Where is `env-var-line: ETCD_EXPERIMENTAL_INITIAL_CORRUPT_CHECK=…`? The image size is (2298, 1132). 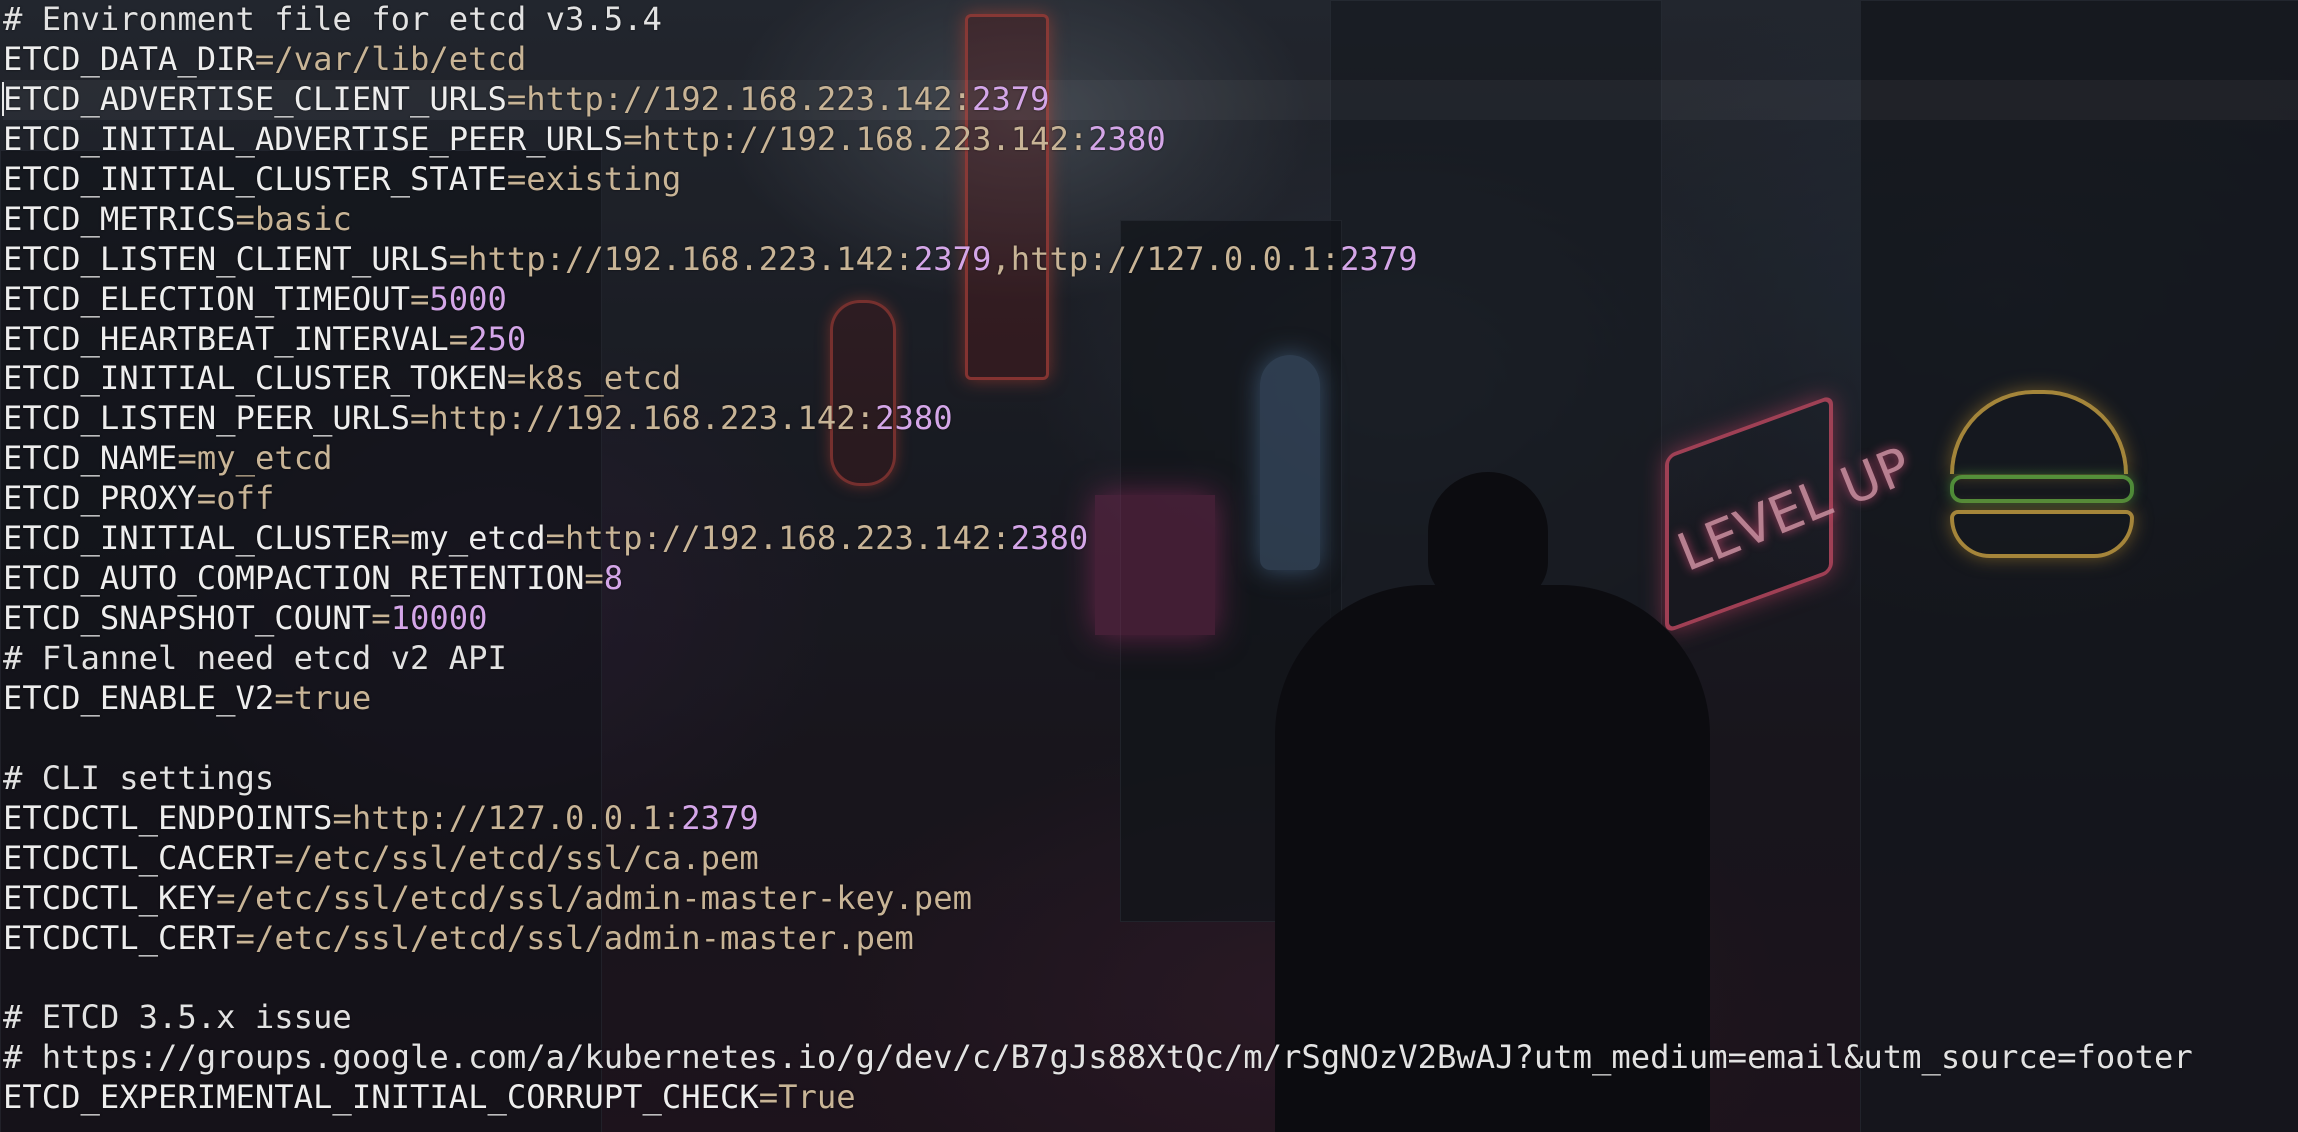
env-var-line: ETCD_EXPERIMENTAL_INITIAL_CORRUPT_CHECK=… is located at coordinates (1150, 1098).